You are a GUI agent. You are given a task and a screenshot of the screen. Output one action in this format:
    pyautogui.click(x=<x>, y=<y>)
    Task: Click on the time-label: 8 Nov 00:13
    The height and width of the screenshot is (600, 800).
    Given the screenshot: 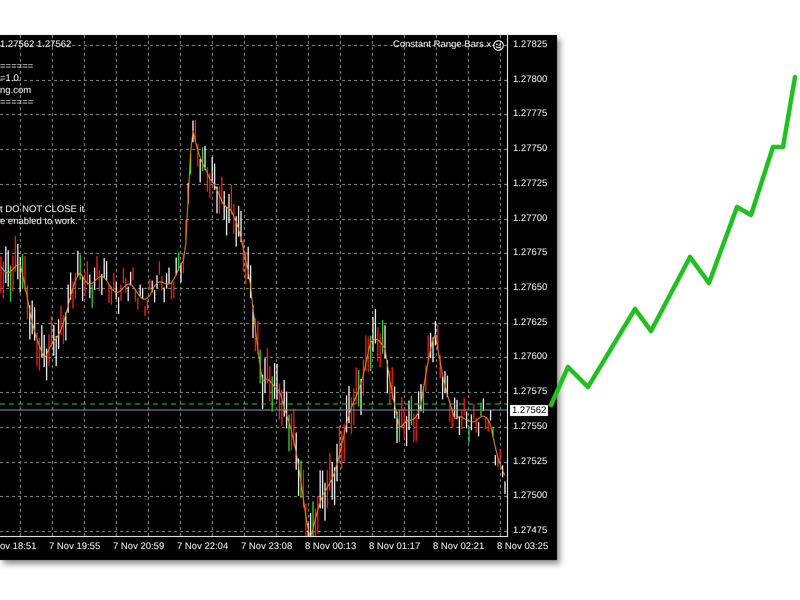 What is the action you would take?
    pyautogui.click(x=331, y=547)
    